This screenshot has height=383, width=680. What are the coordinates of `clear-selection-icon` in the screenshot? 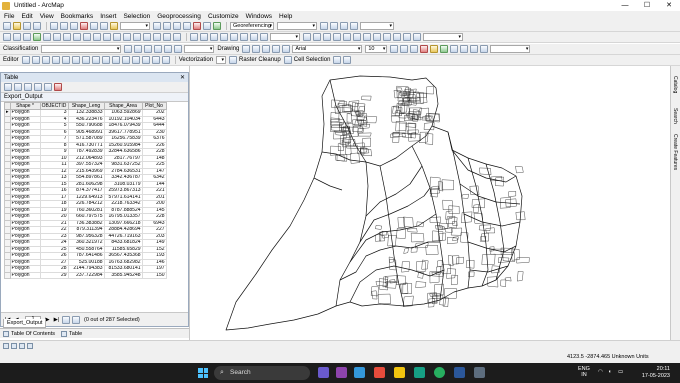 It's located at (97, 37).